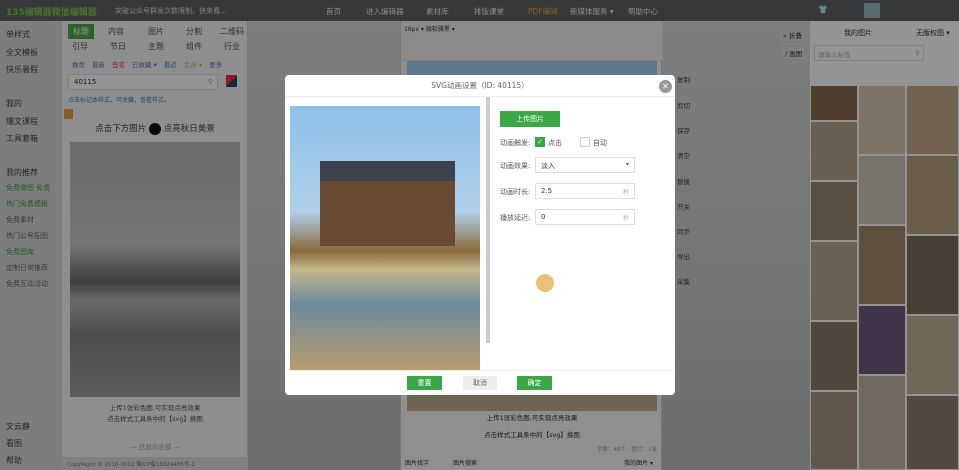 This screenshot has width=959, height=470. I want to click on chevron-down-icon: ▾, so click(627, 164).